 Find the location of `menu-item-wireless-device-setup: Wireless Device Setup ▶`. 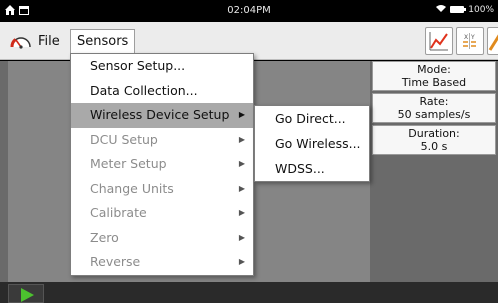

menu-item-wireless-device-setup: Wireless Device Setup ▶ is located at coordinates (162, 115).